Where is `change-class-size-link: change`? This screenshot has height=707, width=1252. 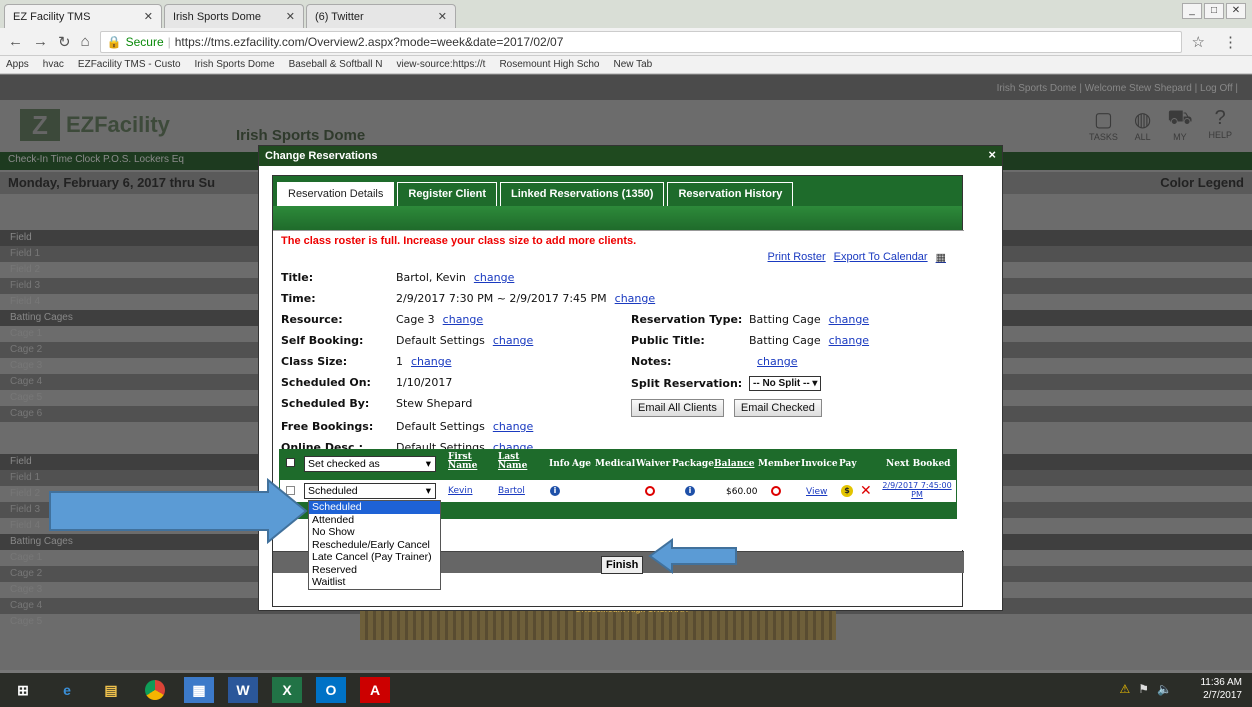 change-class-size-link: change is located at coordinates (431, 361).